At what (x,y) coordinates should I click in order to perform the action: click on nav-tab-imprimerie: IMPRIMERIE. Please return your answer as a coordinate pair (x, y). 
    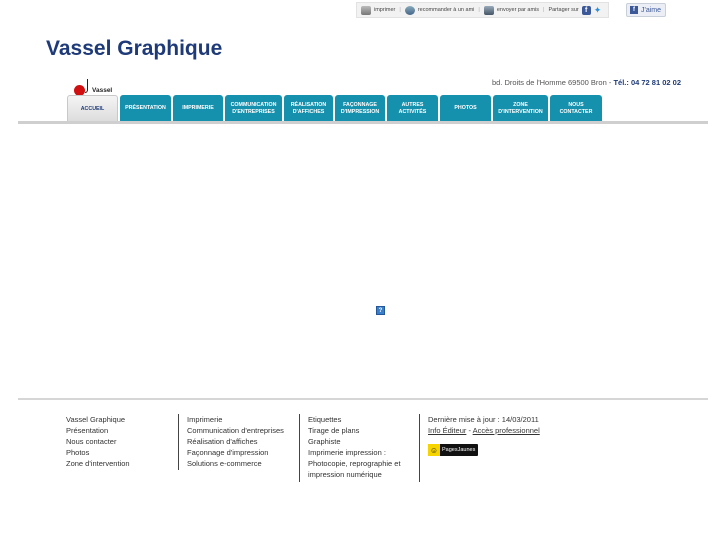
    Looking at the image, I should click on (198, 108).